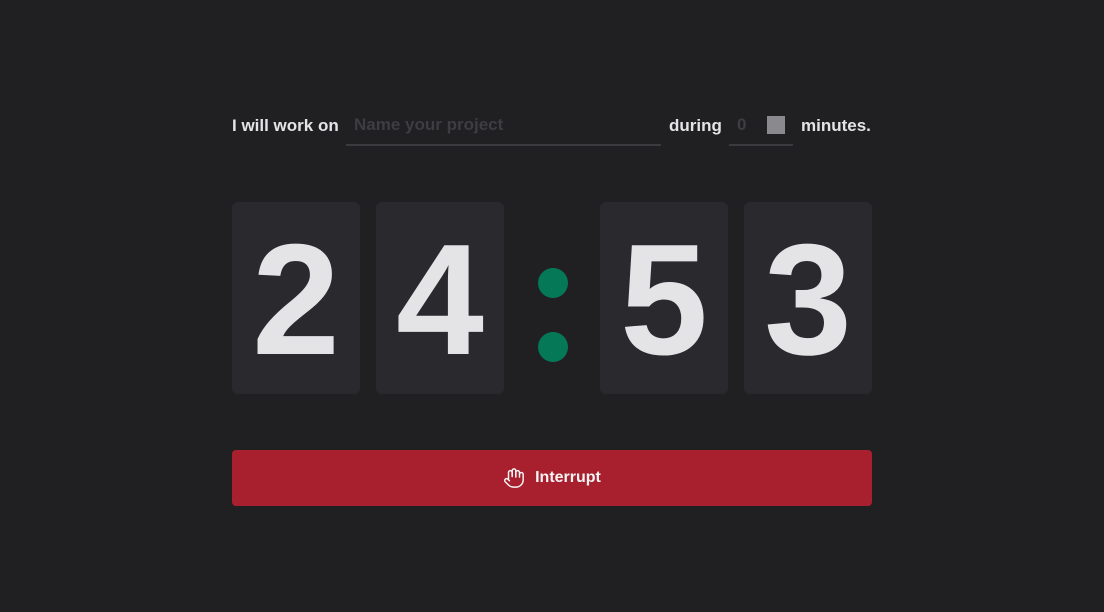 Image resolution: width=1104 pixels, height=612 pixels. I want to click on seconds-tens-card: 5, so click(664, 298).